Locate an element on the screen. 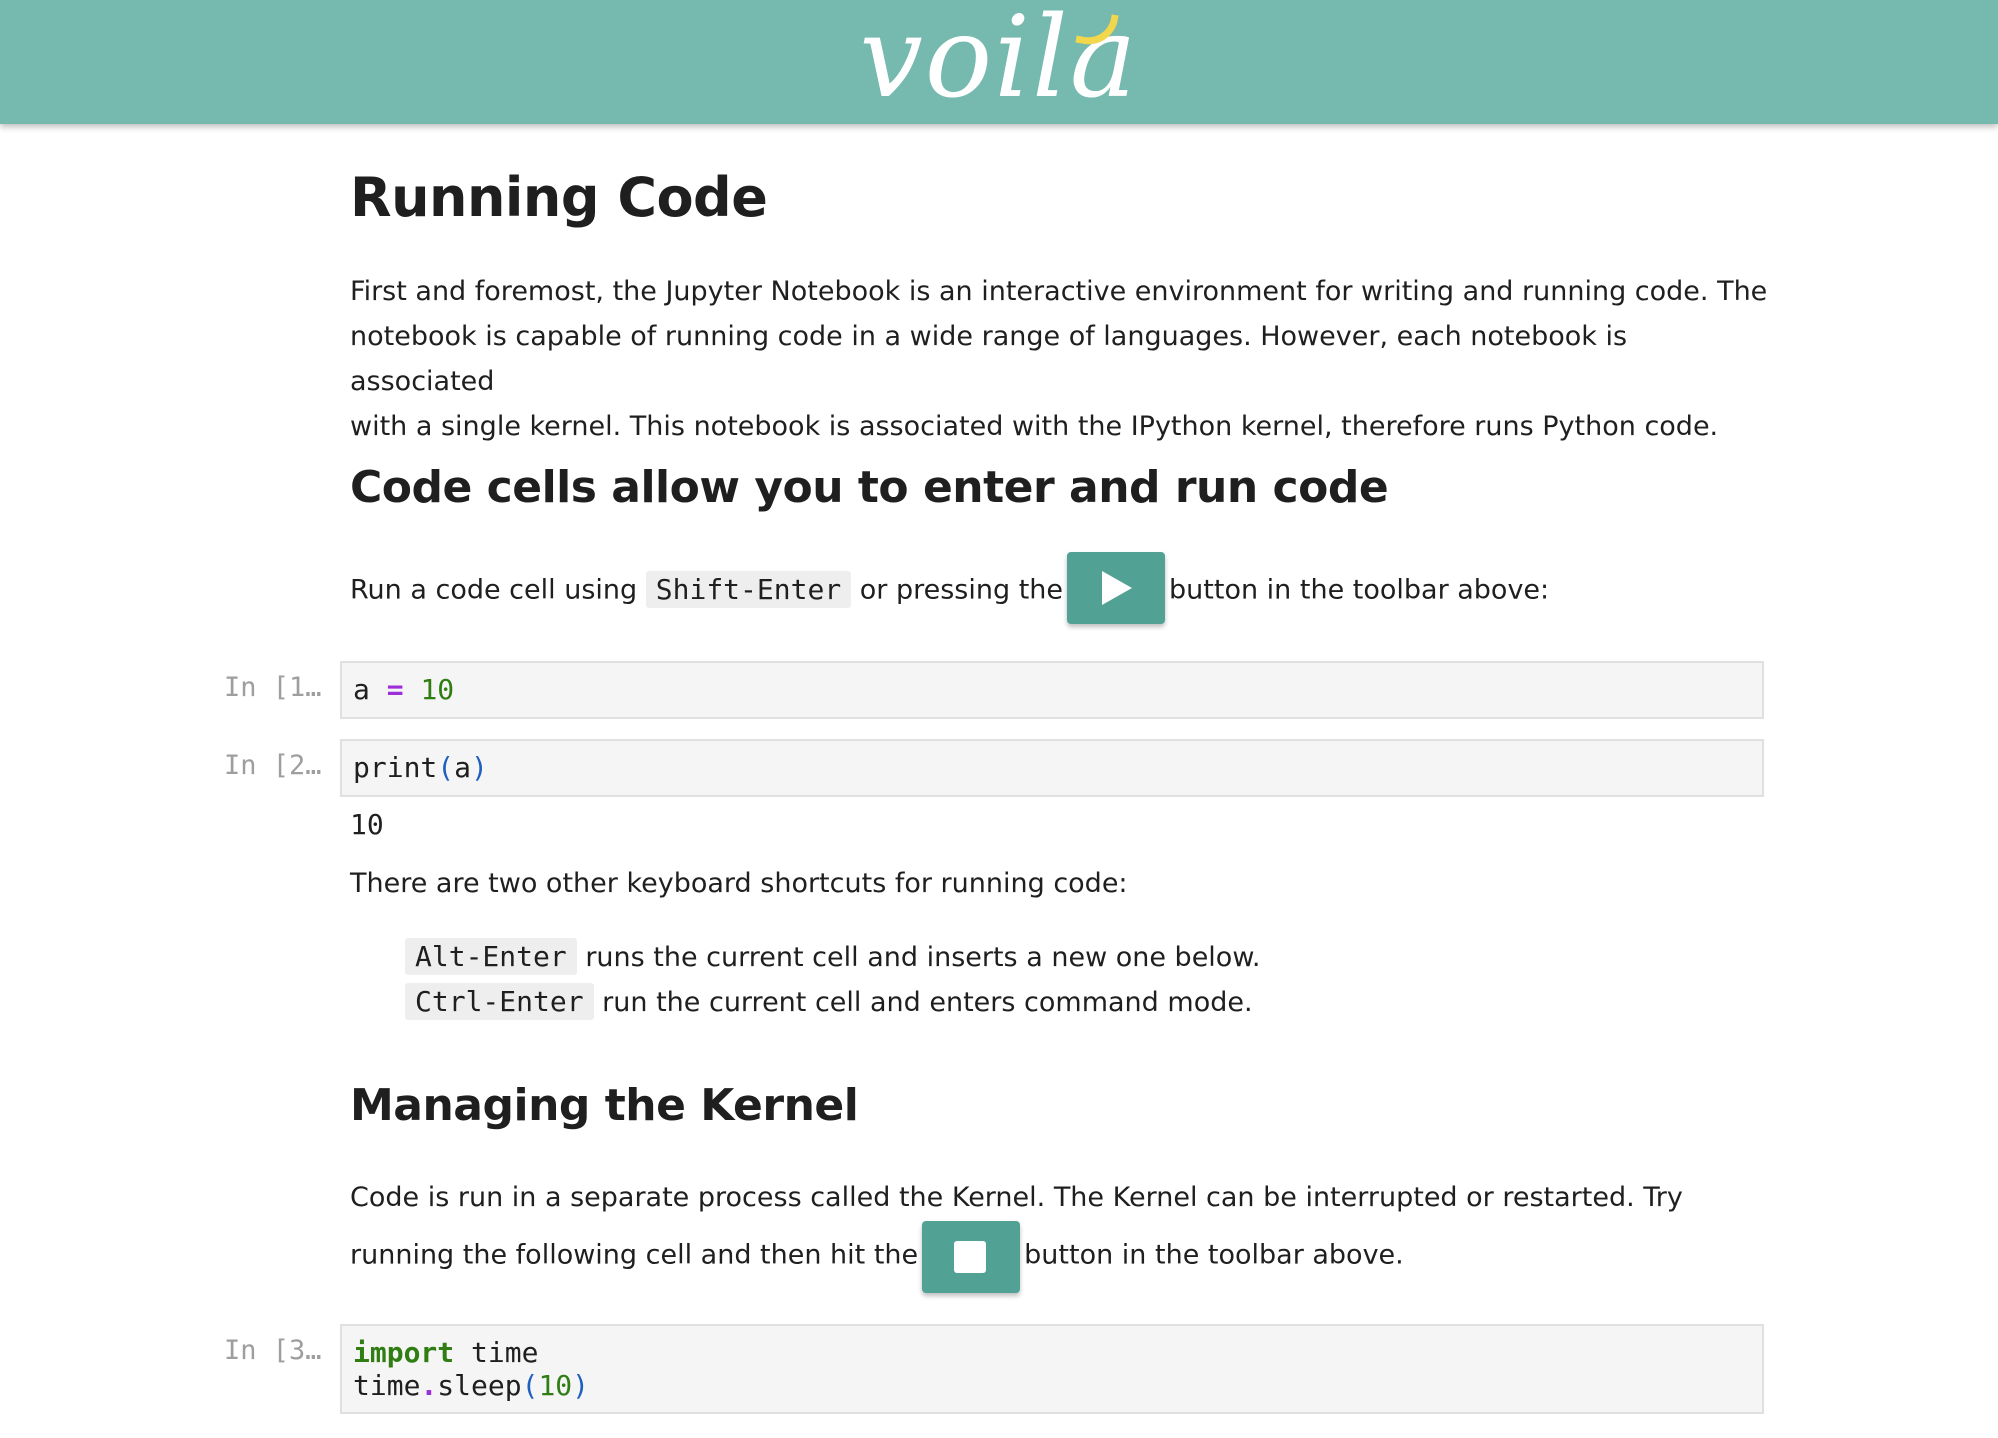 The image size is (1998, 1438). code-input: import time time.sleep(10) is located at coordinates (1052, 1369).